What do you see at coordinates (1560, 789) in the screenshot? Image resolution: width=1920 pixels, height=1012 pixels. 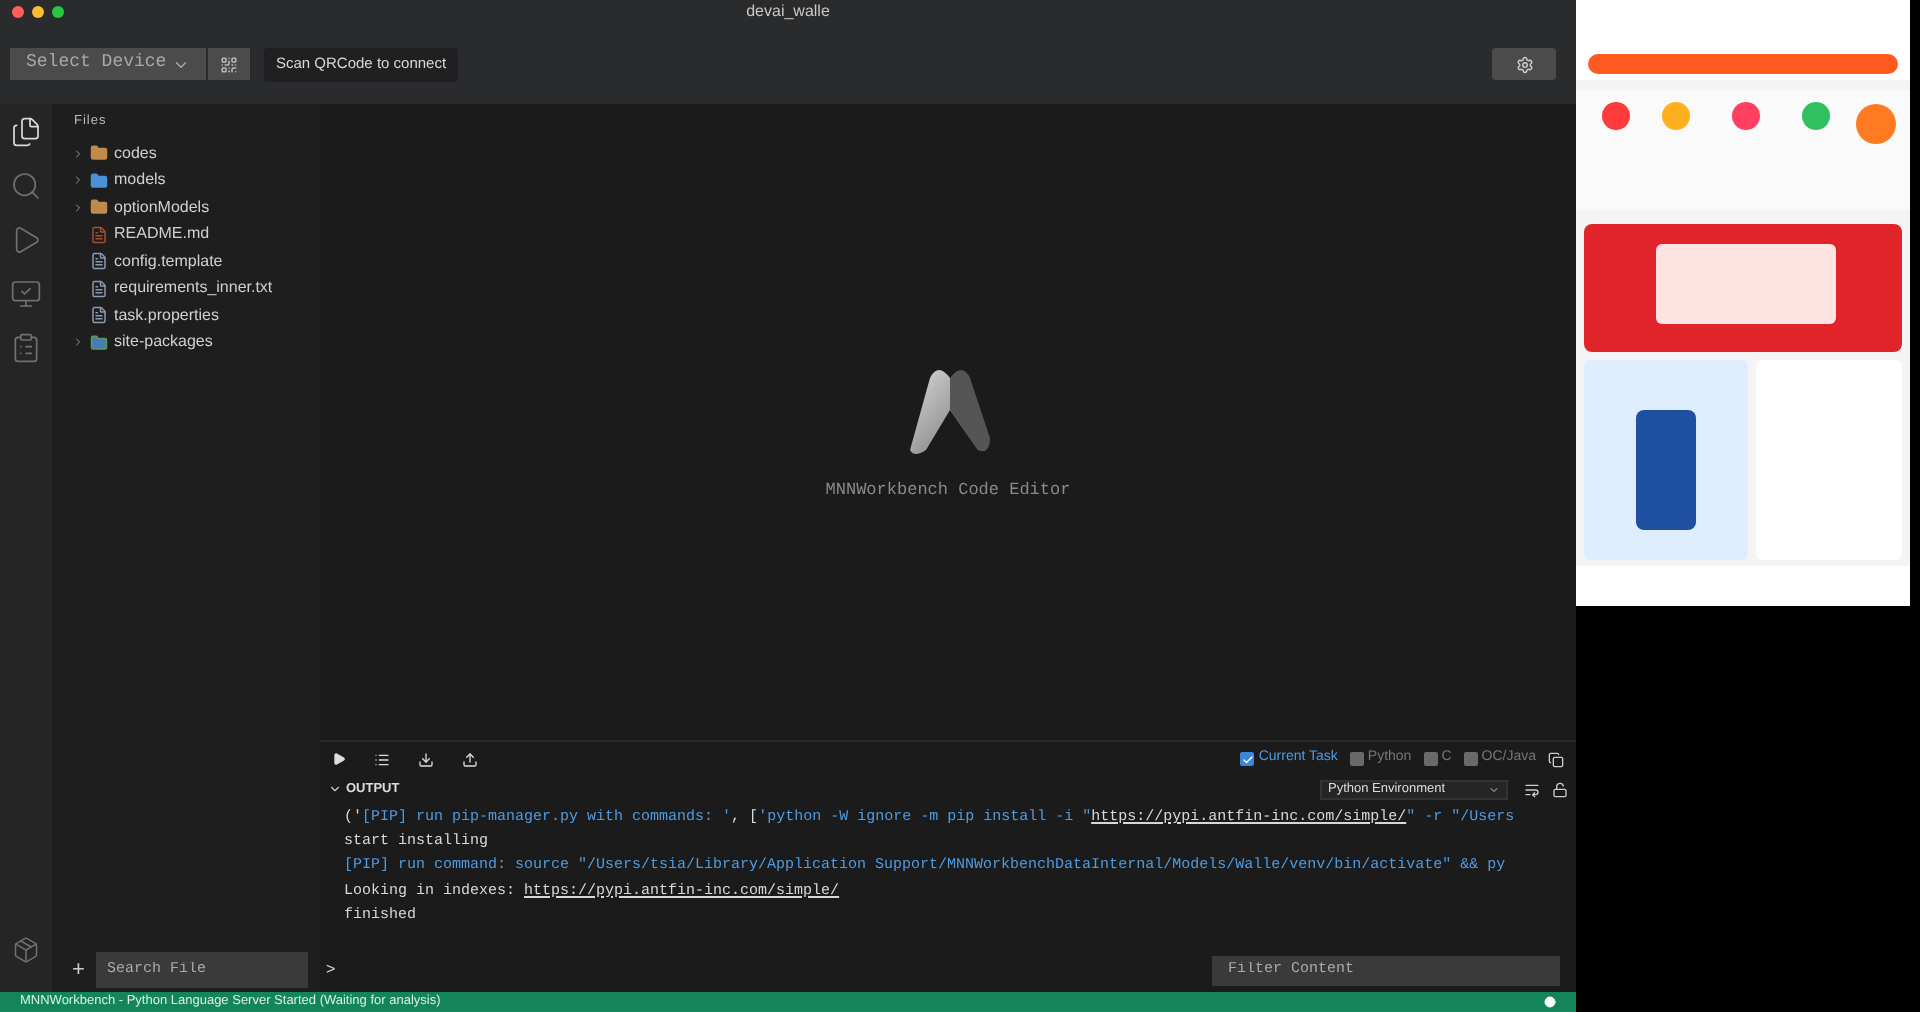 I see `unlock-icon` at bounding box center [1560, 789].